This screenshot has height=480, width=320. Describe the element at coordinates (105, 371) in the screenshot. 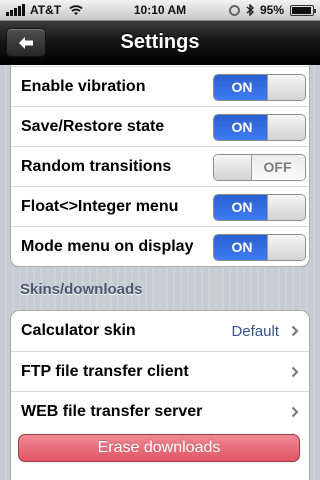

I see `row-label: FTP file transfer client` at that location.